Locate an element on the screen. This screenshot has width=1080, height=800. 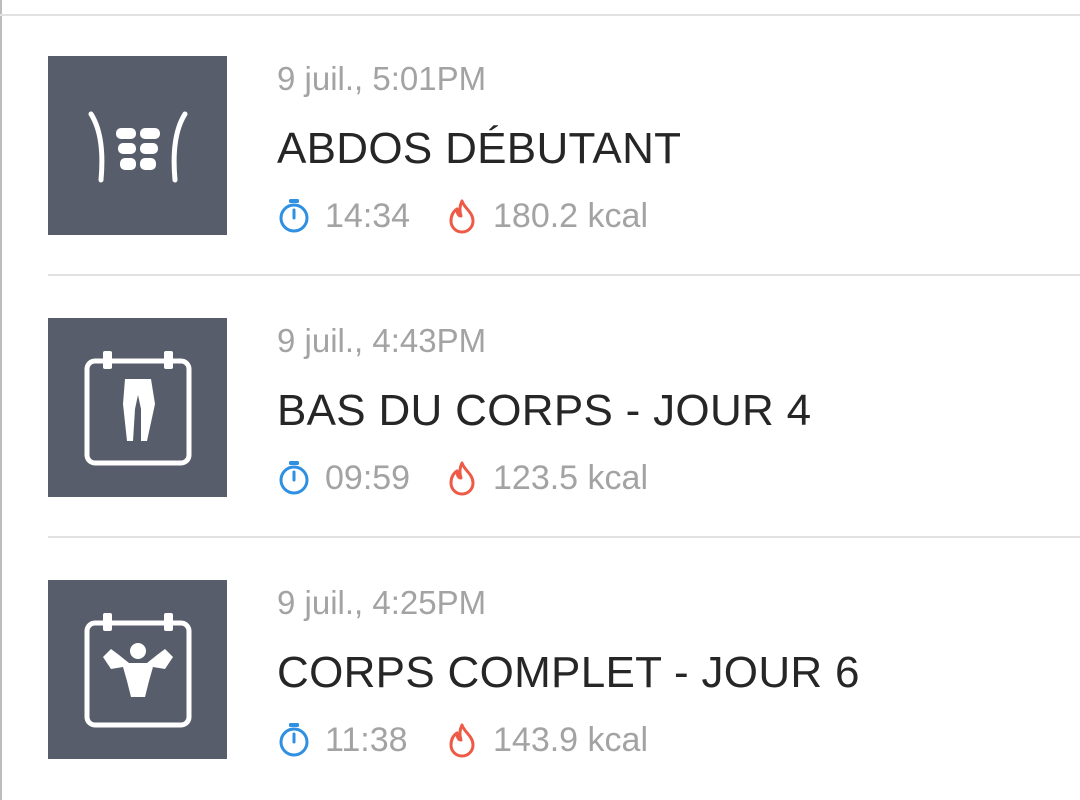
workout-title: ABDOS DÉBUTANT is located at coordinates (479, 148).